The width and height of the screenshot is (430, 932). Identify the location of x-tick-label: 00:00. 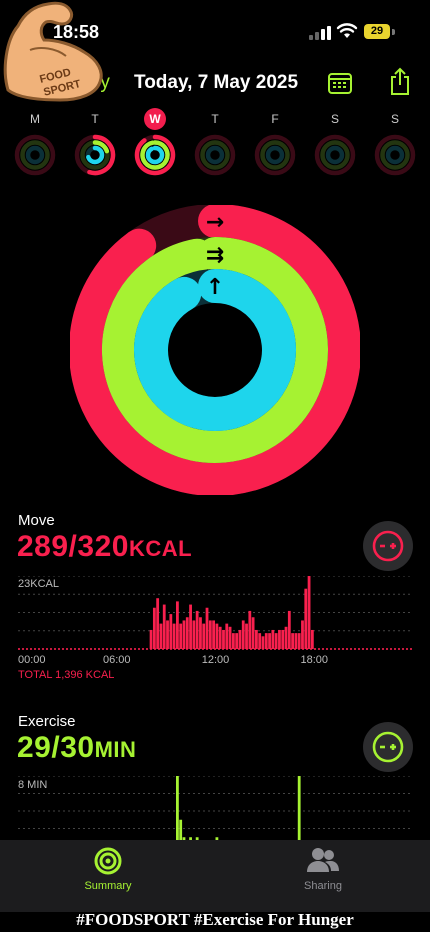
(32, 660).